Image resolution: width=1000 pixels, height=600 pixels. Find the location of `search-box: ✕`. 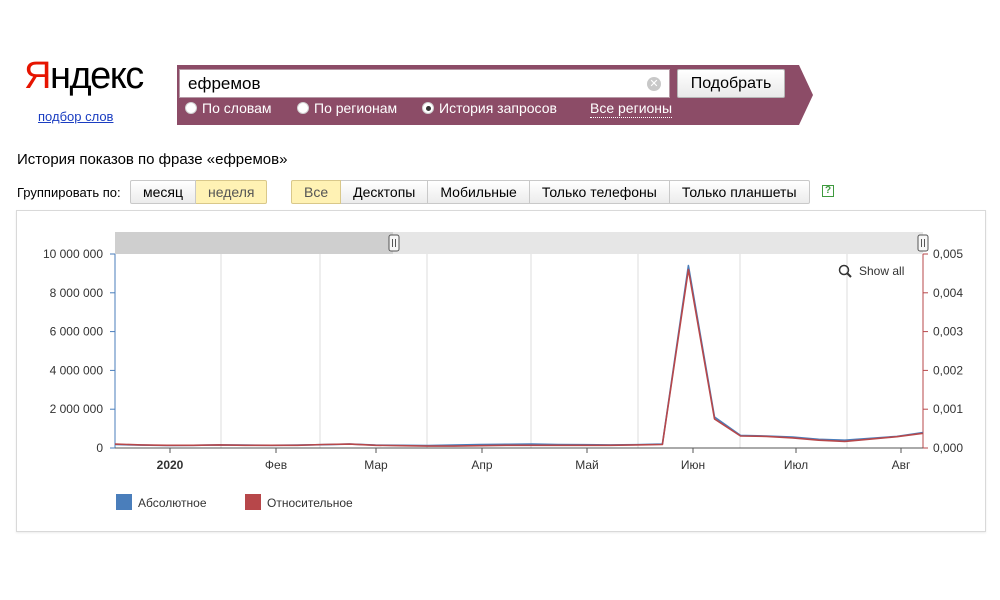

search-box: ✕ is located at coordinates (424, 83).